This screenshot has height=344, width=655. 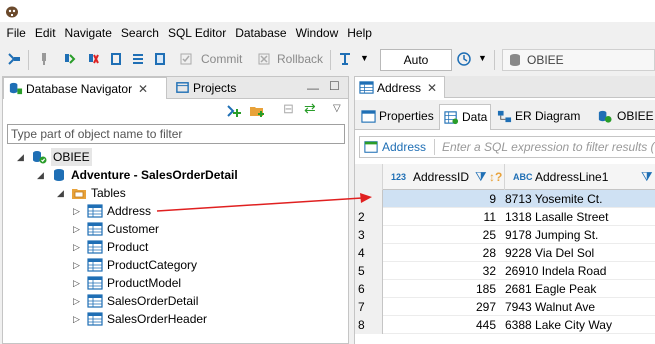 I want to click on tree-node-table: ▷ ProductCategory, so click(x=173, y=265).